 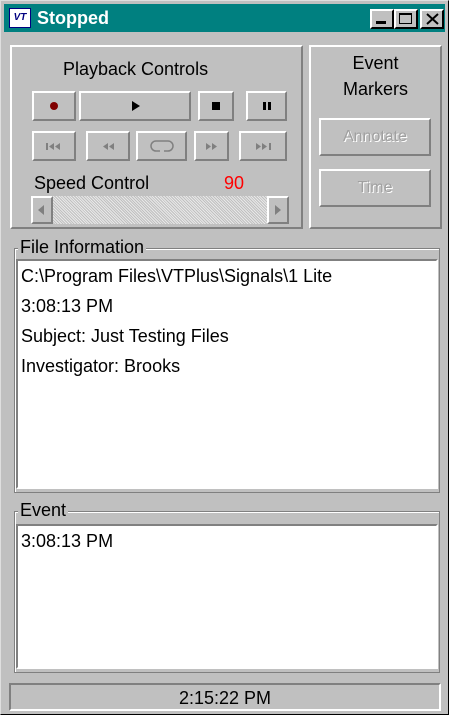 I want to click on title-bar: VT Stopped, so click(x=224, y=18).